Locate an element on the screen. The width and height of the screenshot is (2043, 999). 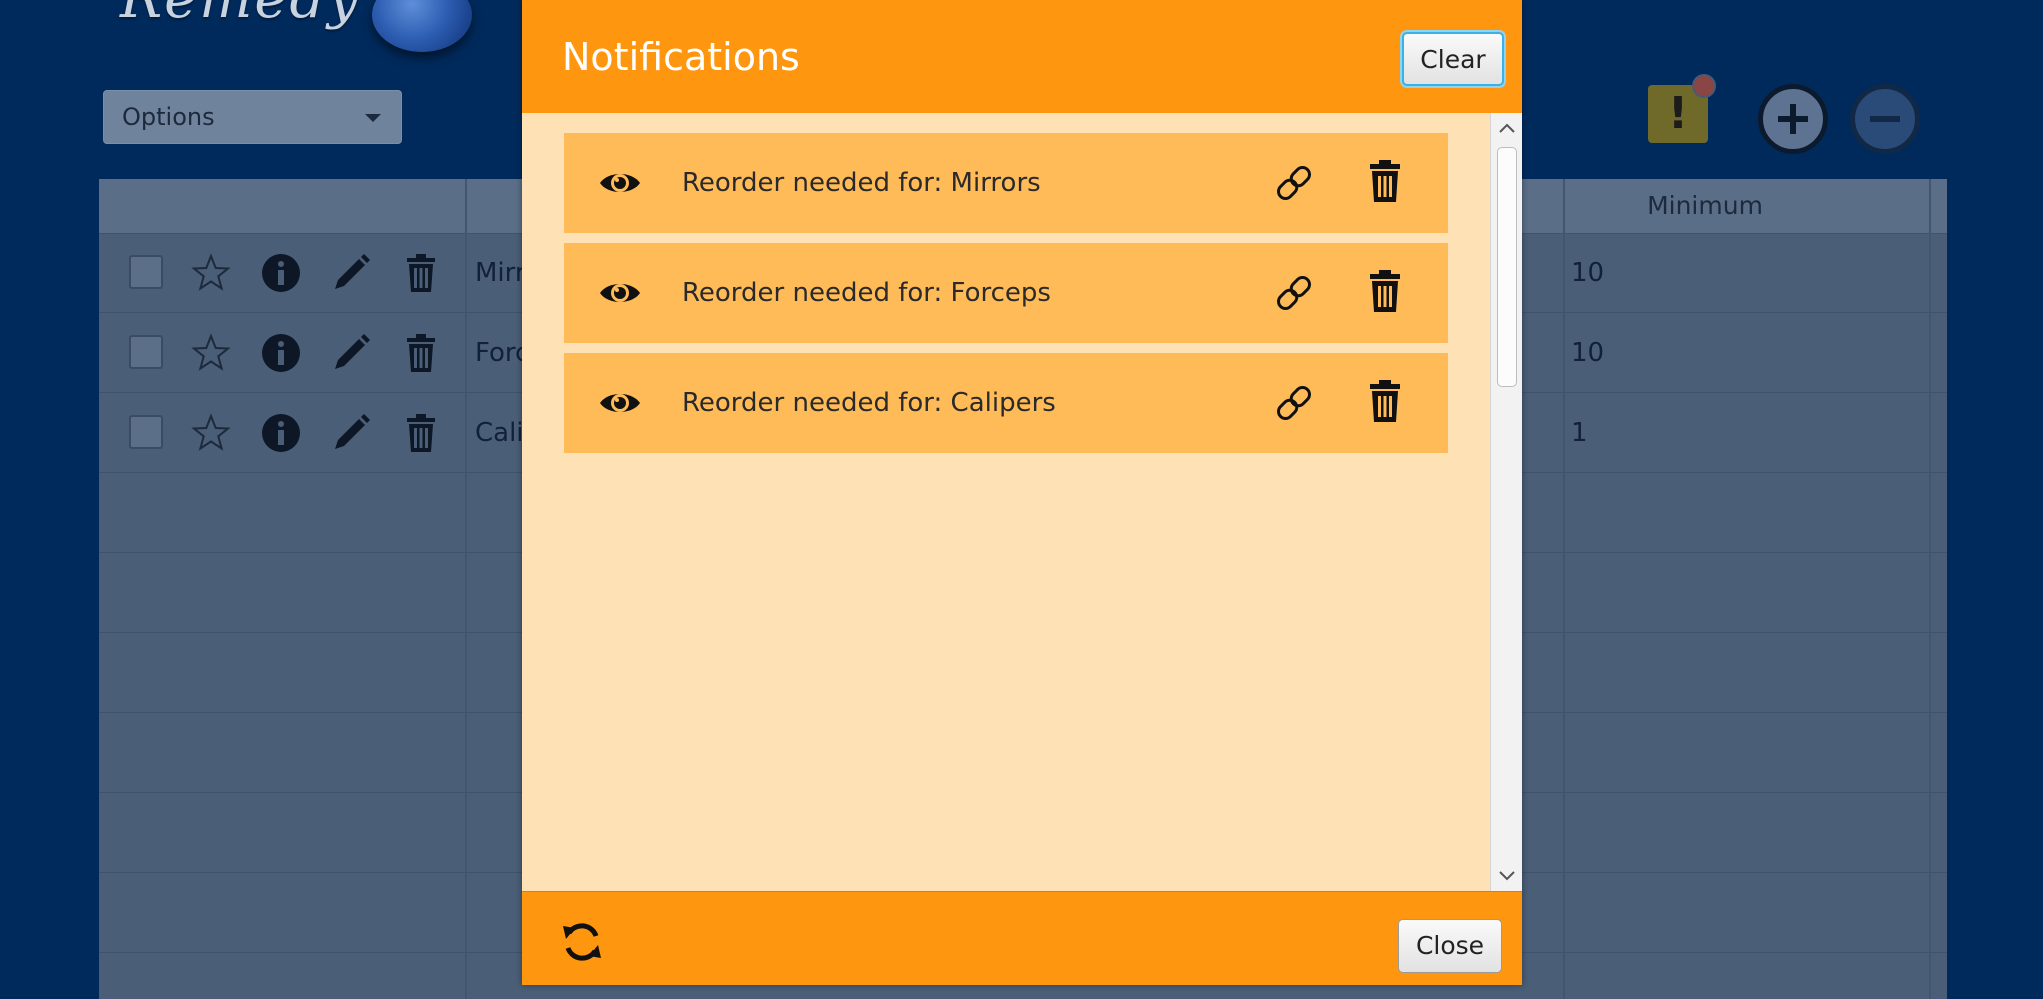
chevron-up-icon is located at coordinates (1506, 128).